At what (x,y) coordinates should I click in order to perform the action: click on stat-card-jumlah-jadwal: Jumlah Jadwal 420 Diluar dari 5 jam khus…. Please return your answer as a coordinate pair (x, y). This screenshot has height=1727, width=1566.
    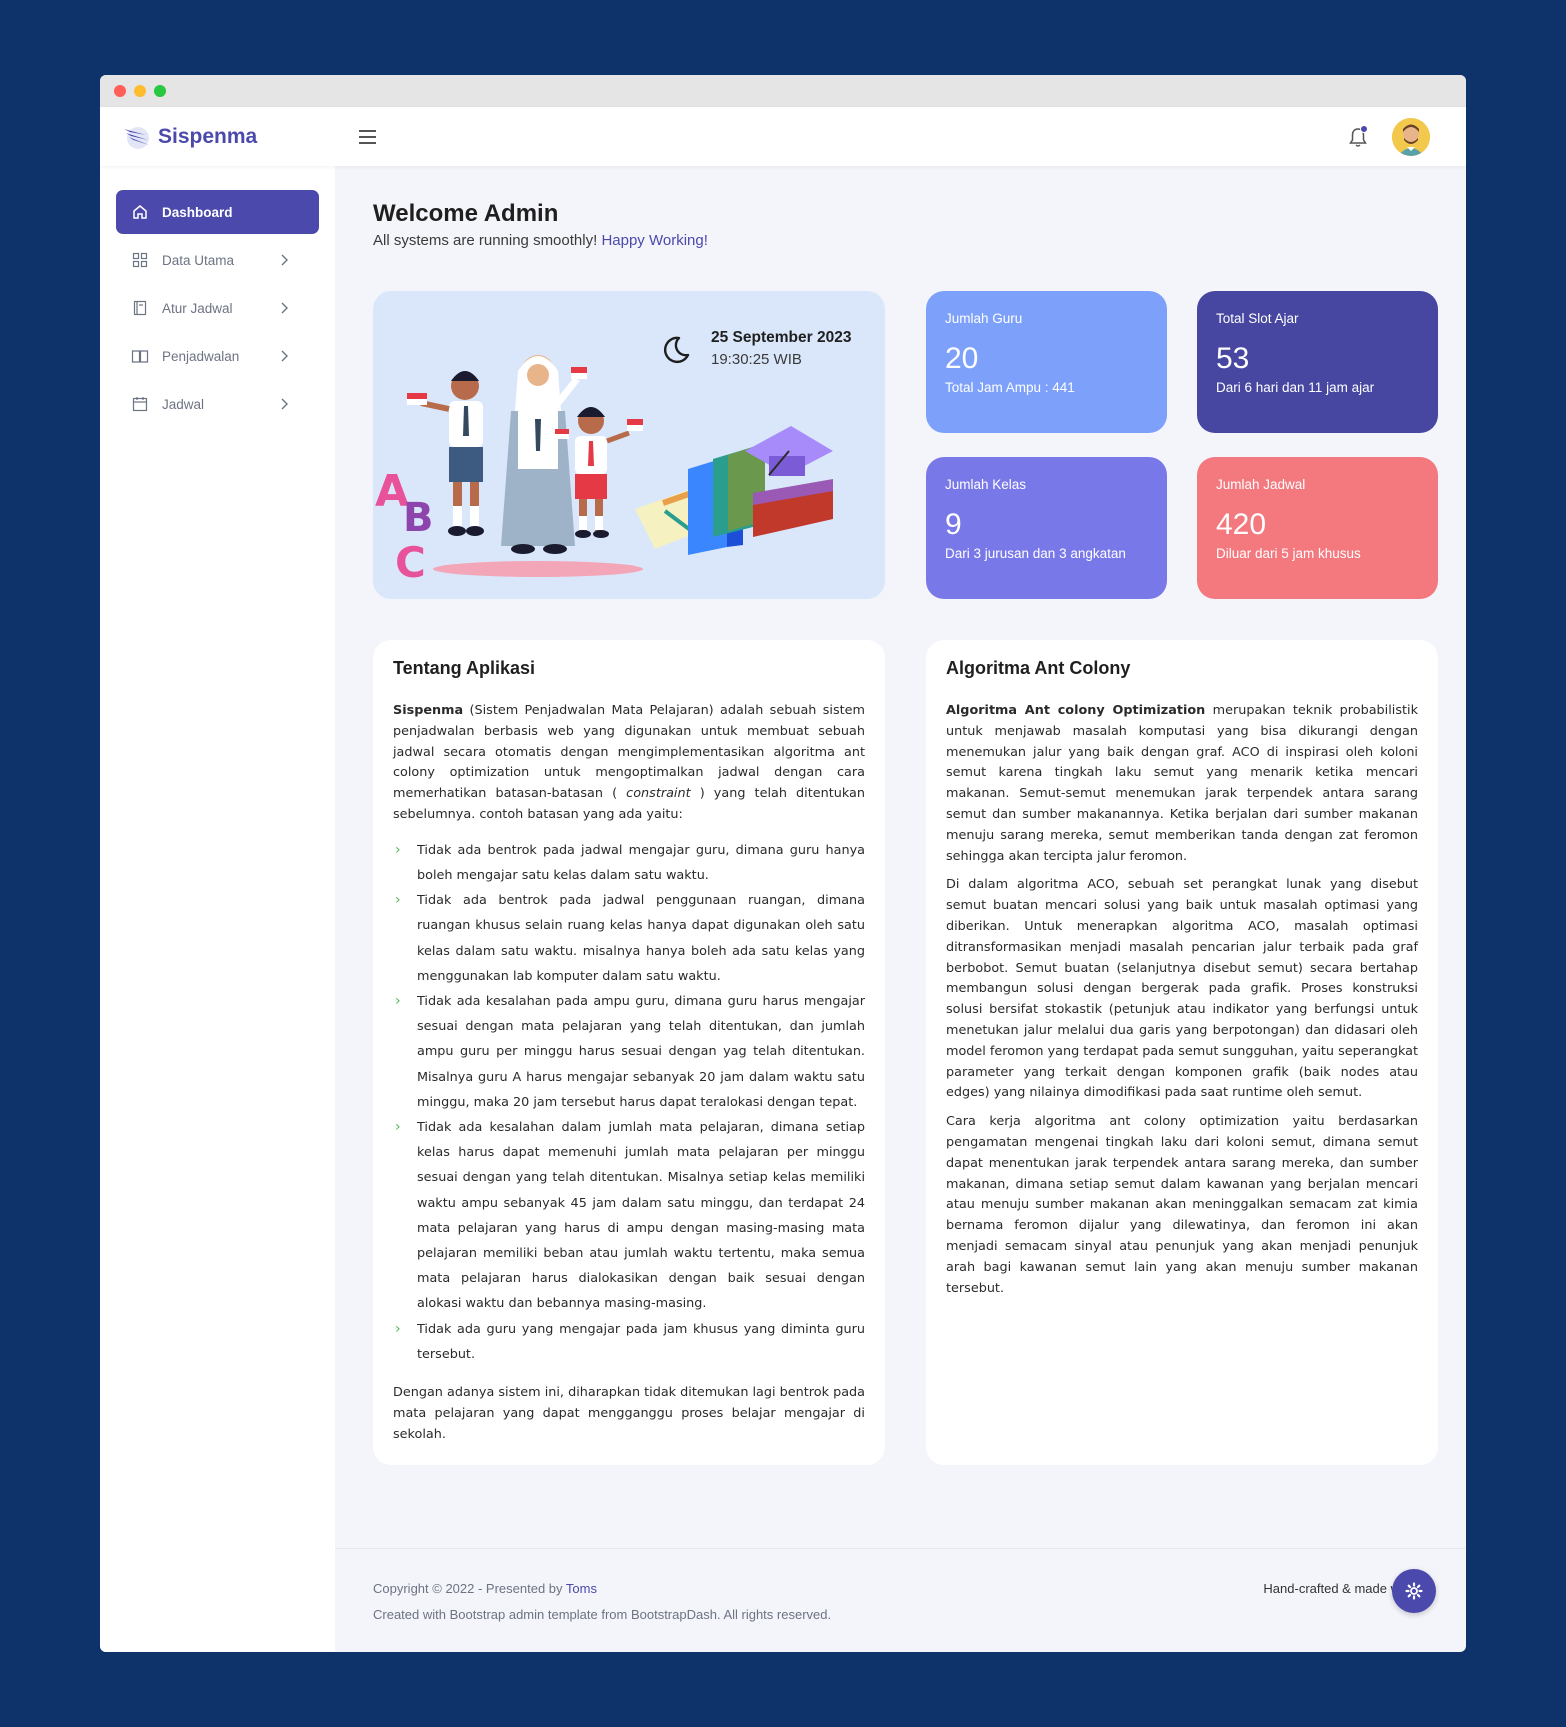
    Looking at the image, I should click on (1317, 528).